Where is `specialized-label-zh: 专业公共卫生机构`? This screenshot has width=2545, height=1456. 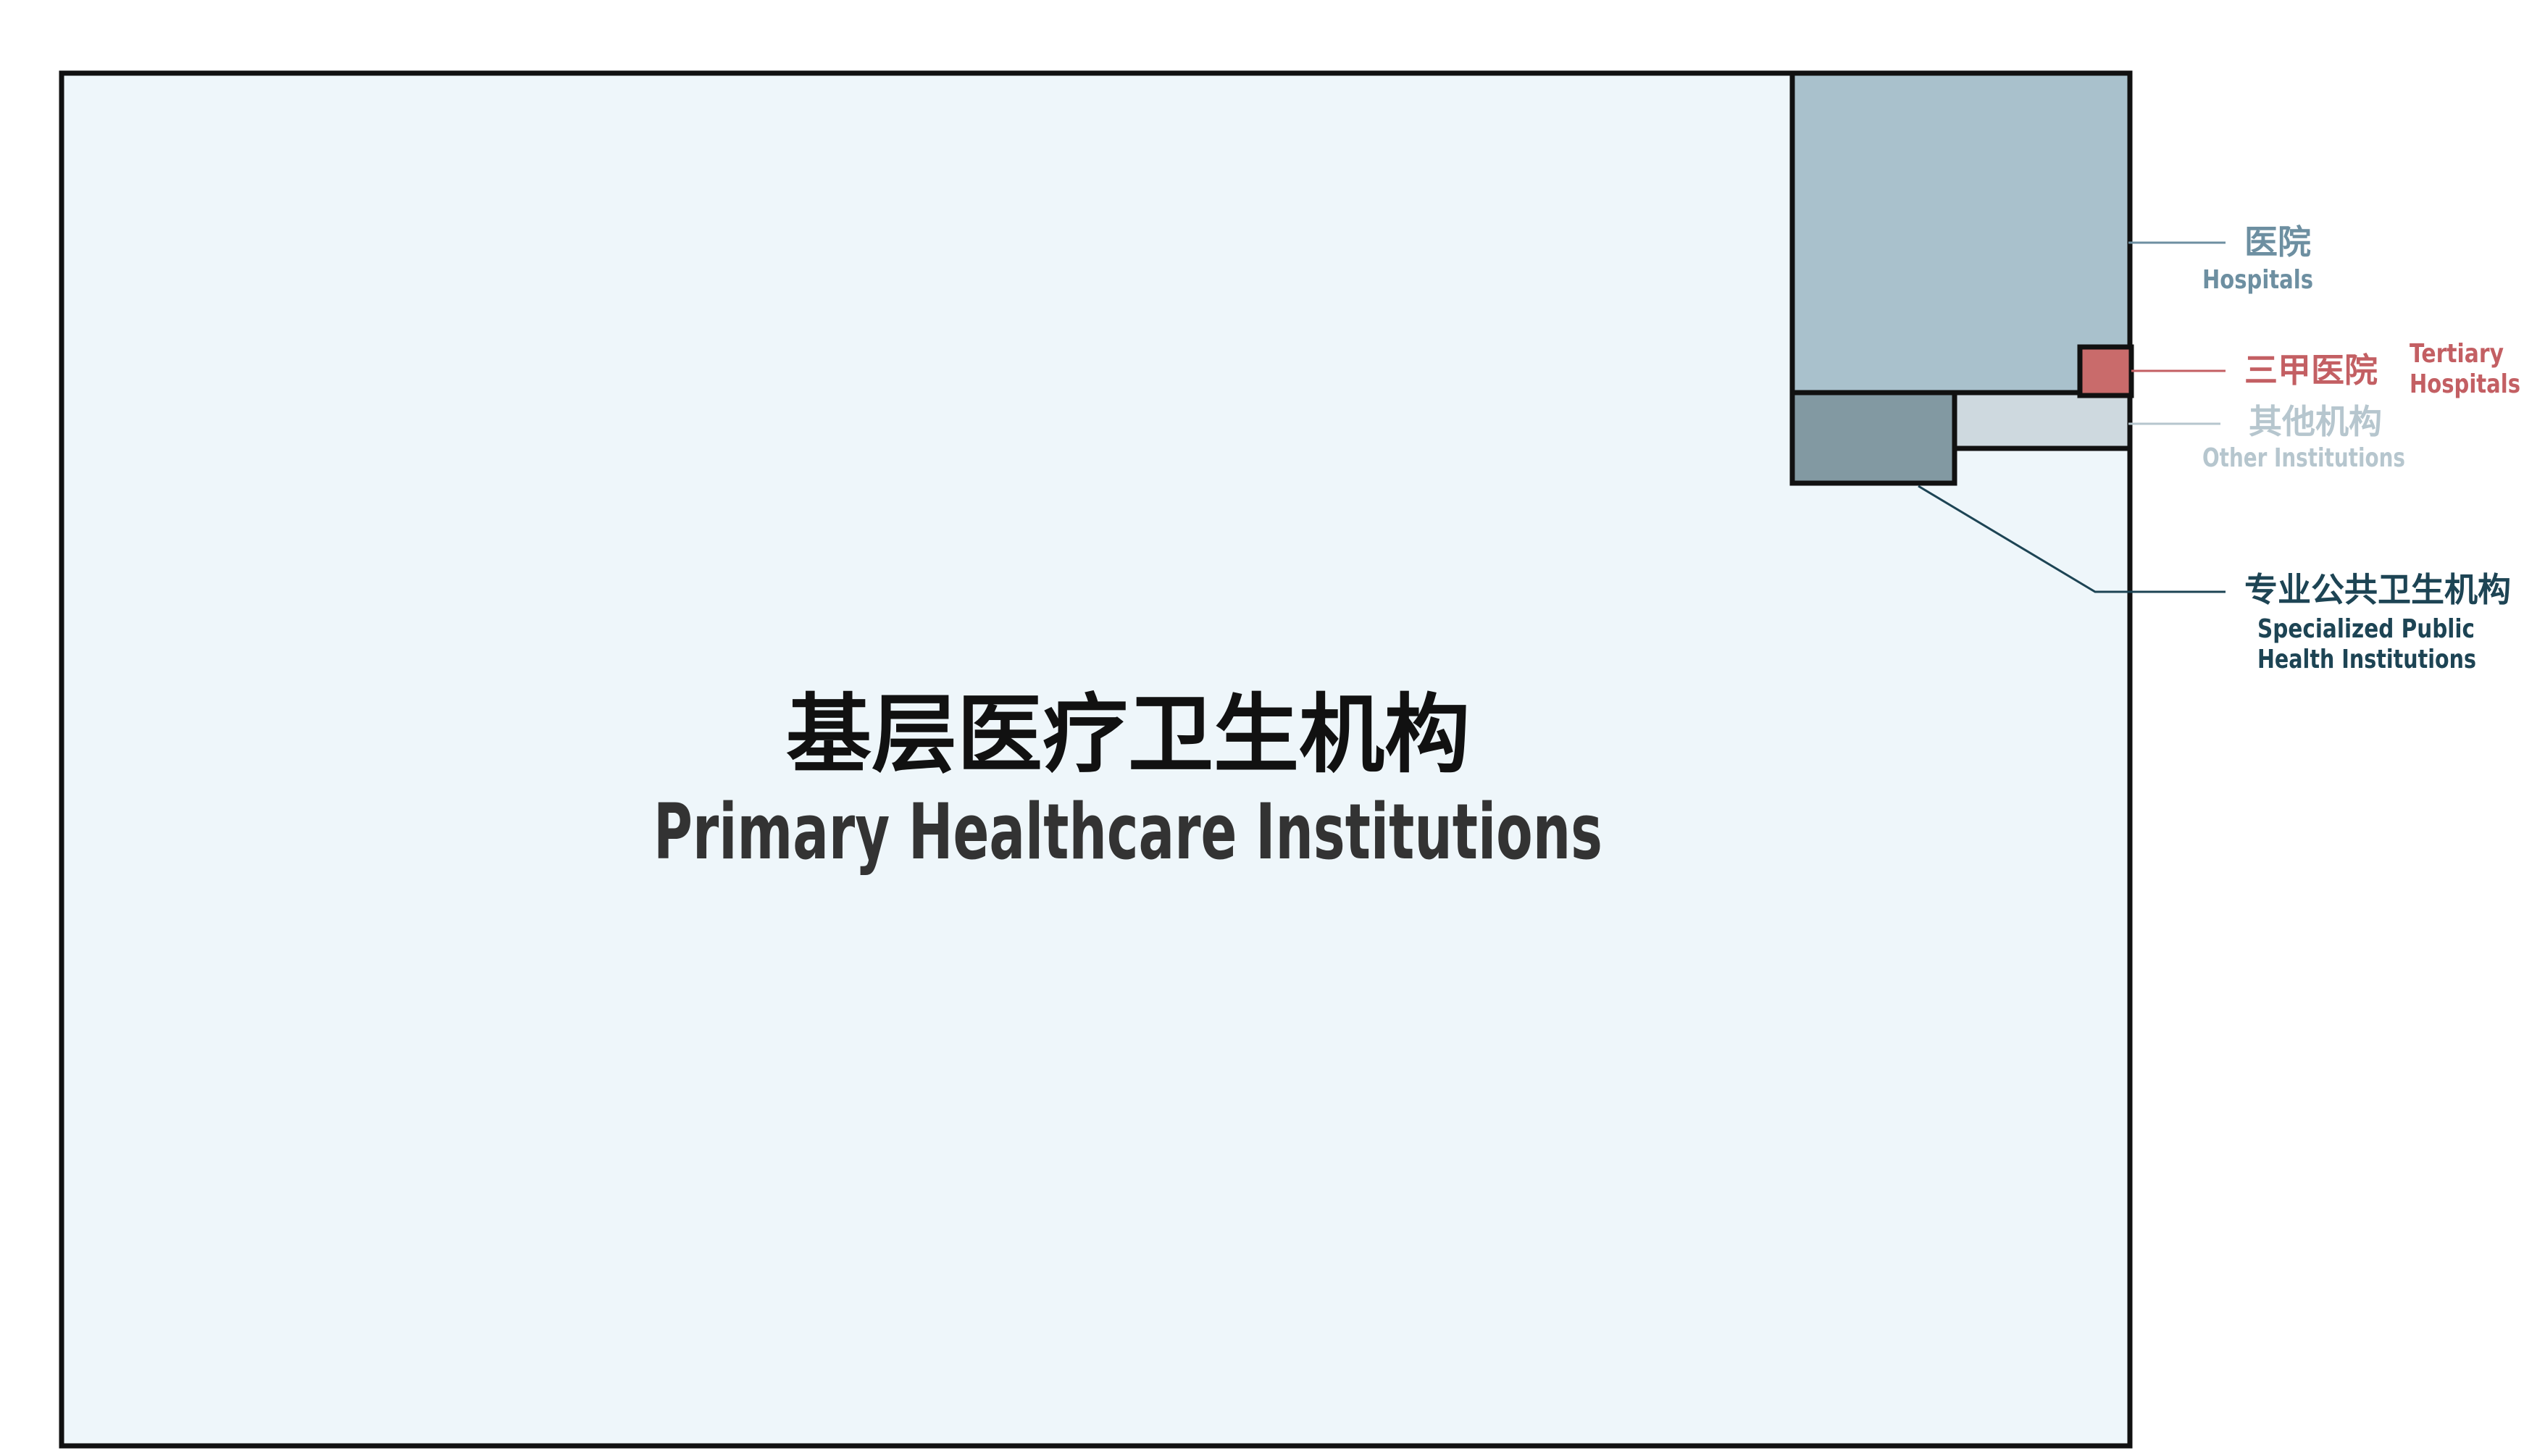 specialized-label-zh: 专业公共卫生机构 is located at coordinates (2377, 589).